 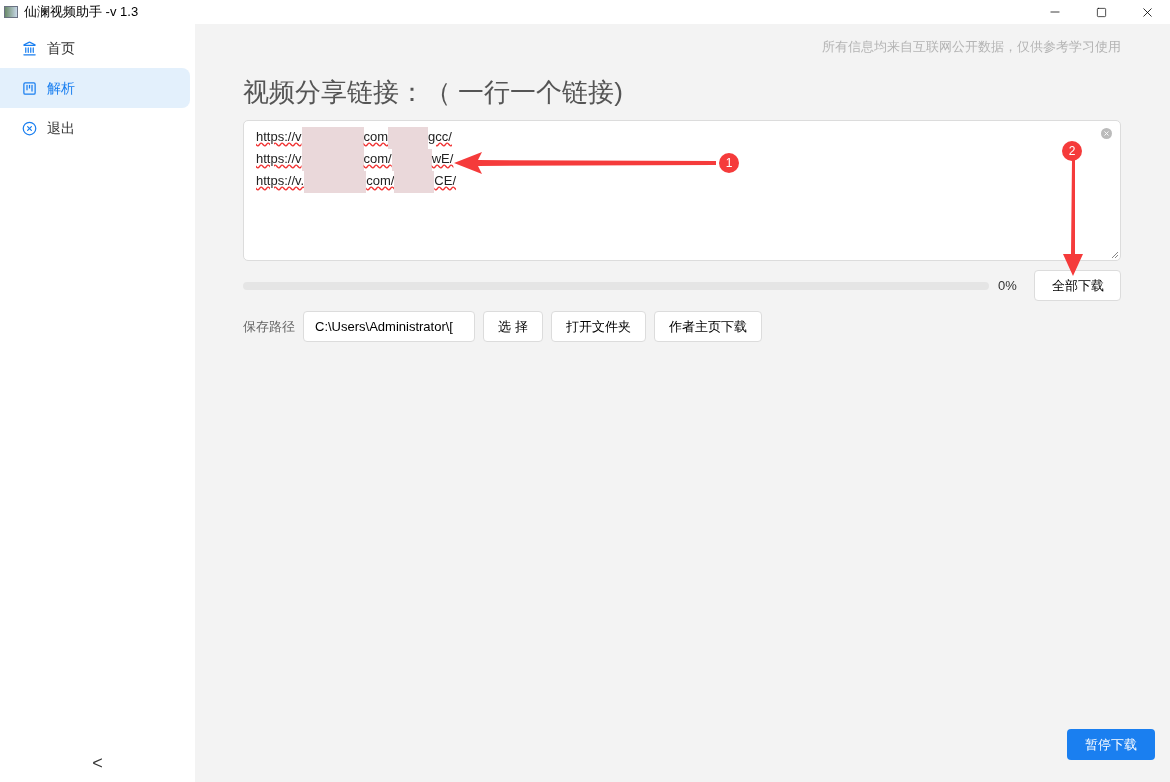 What do you see at coordinates (513, 326) in the screenshot?
I see `path-action-button: 选 择` at bounding box center [513, 326].